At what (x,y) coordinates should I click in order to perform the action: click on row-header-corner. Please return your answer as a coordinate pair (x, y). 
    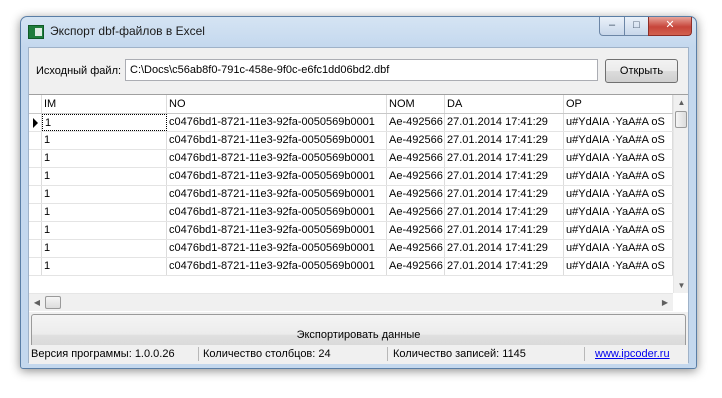
    Looking at the image, I should click on (35, 104).